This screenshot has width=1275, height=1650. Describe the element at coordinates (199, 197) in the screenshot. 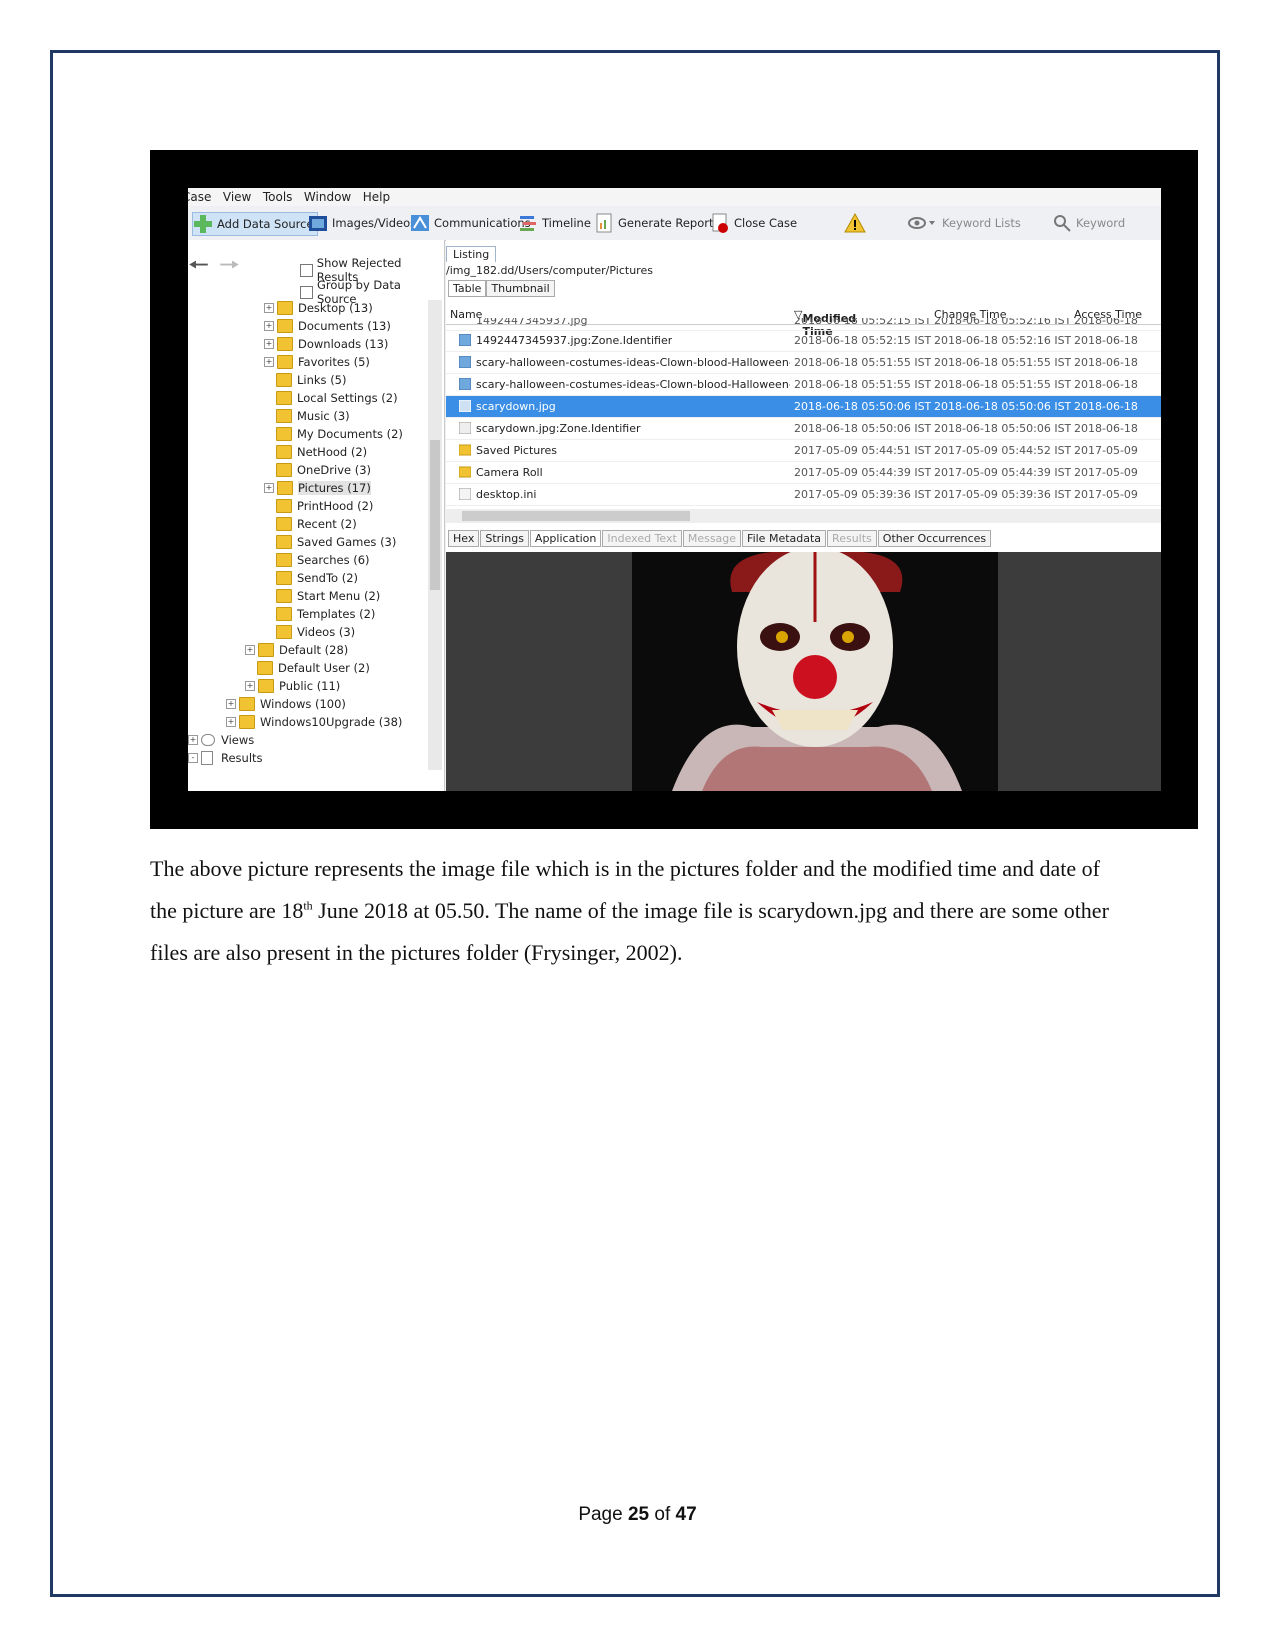

I see `menu-case: Case` at that location.